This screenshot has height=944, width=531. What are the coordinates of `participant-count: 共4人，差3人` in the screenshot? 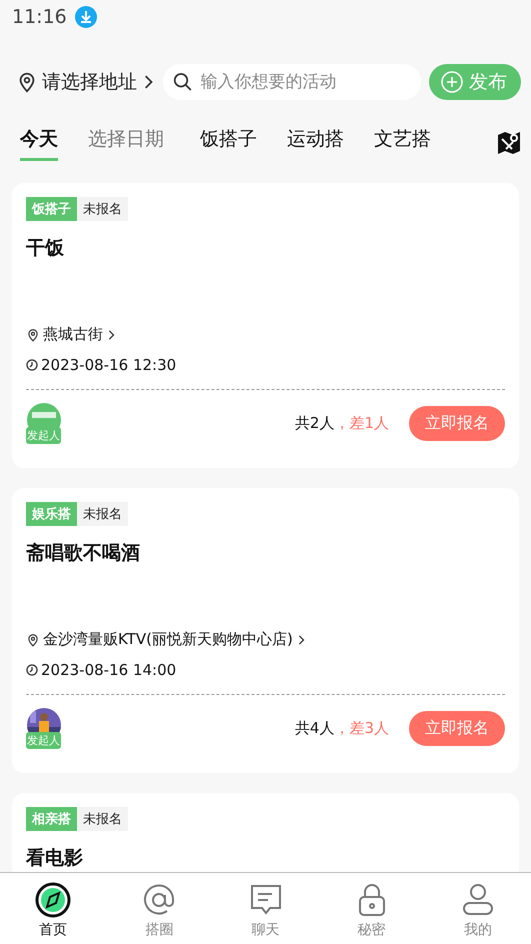 It's located at (341, 728).